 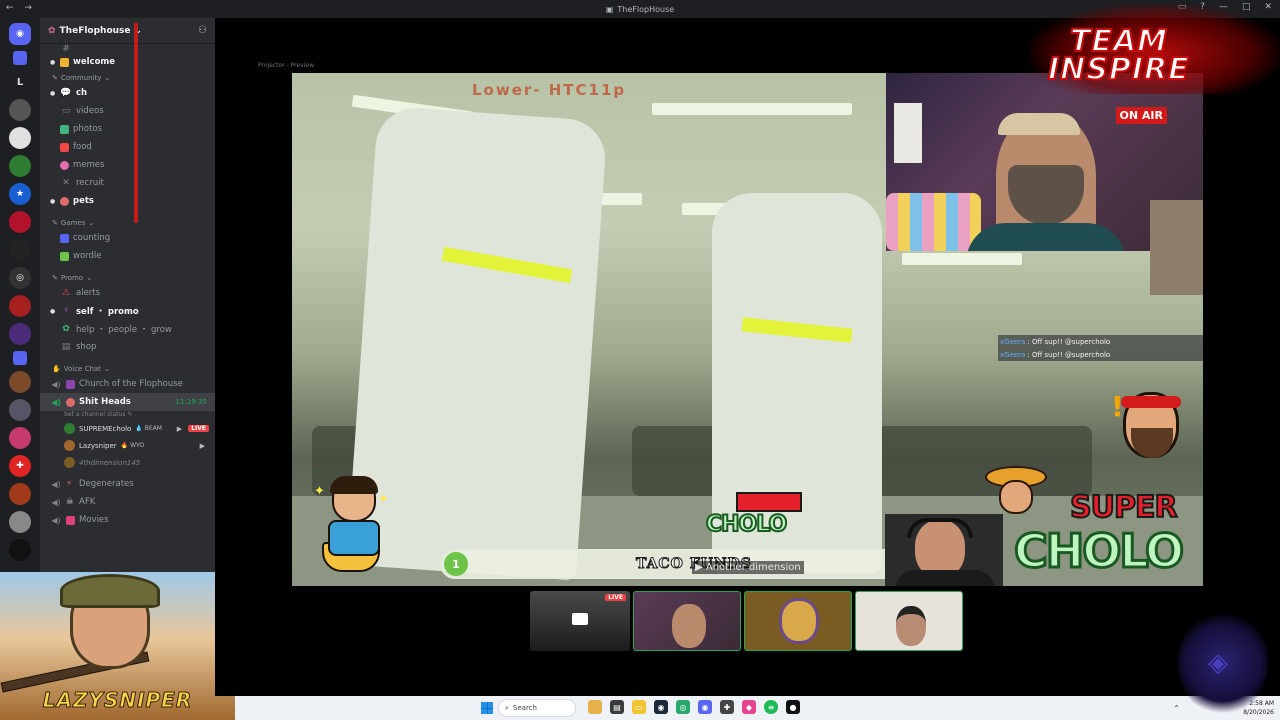 What do you see at coordinates (20, 382) in the screenshot?
I see `server-avatar-a` at bounding box center [20, 382].